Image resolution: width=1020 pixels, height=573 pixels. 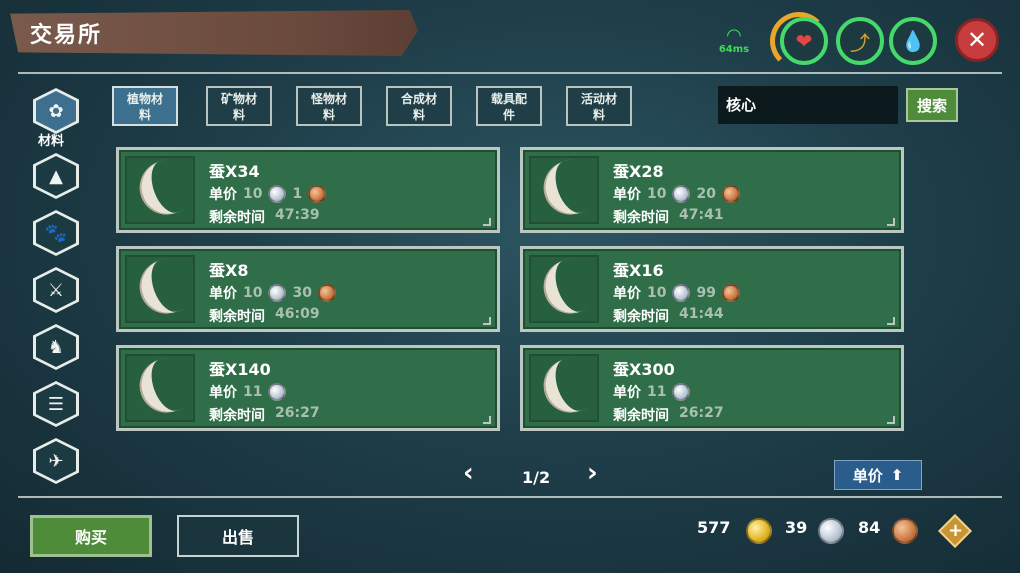 I want to click on silver-amount: 39, so click(x=796, y=527).